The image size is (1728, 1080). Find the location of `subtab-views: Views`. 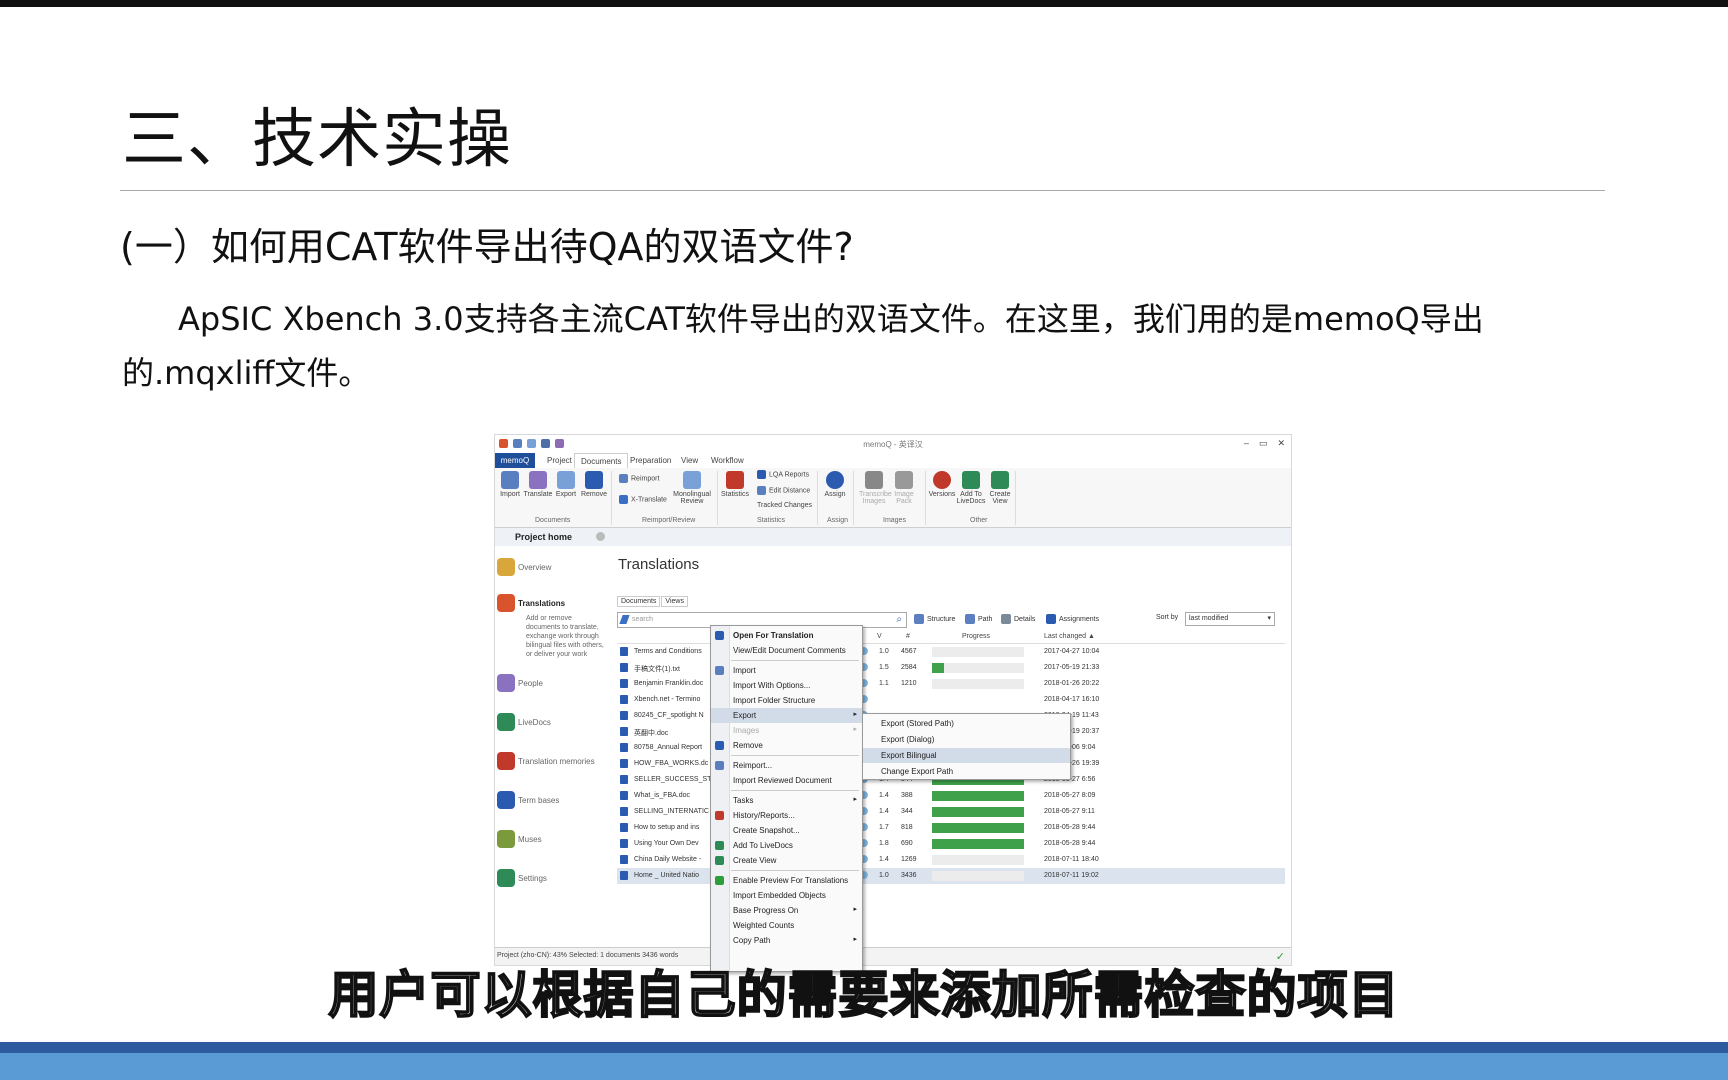

subtab-views: Views is located at coordinates (674, 601).